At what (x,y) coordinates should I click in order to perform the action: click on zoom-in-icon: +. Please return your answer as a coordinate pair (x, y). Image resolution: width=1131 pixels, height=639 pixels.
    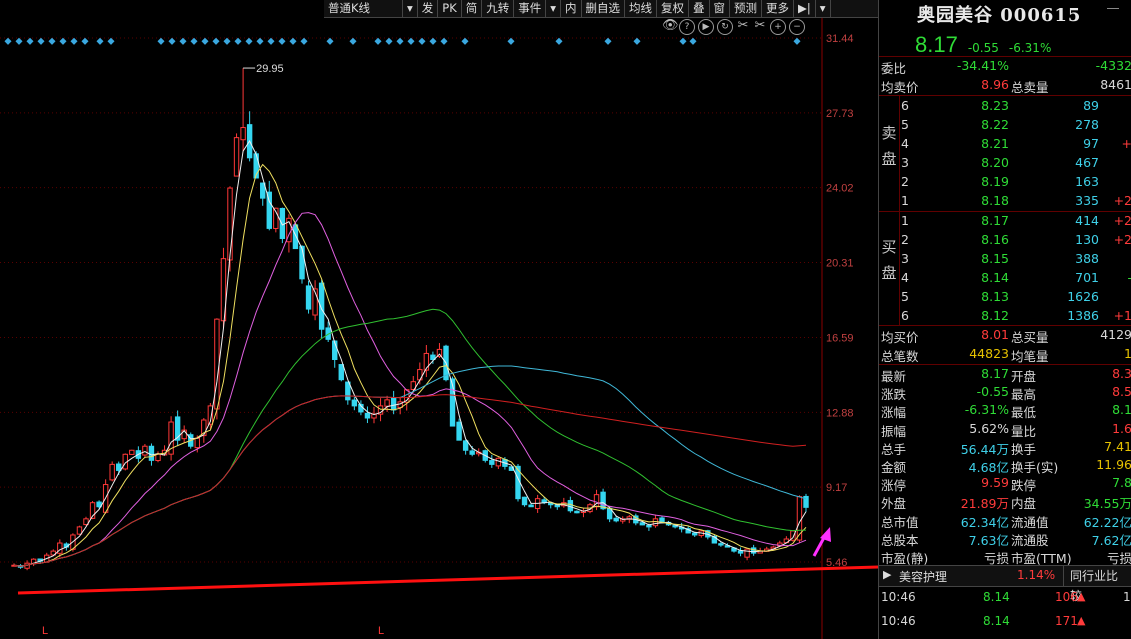
    Looking at the image, I should click on (778, 27).